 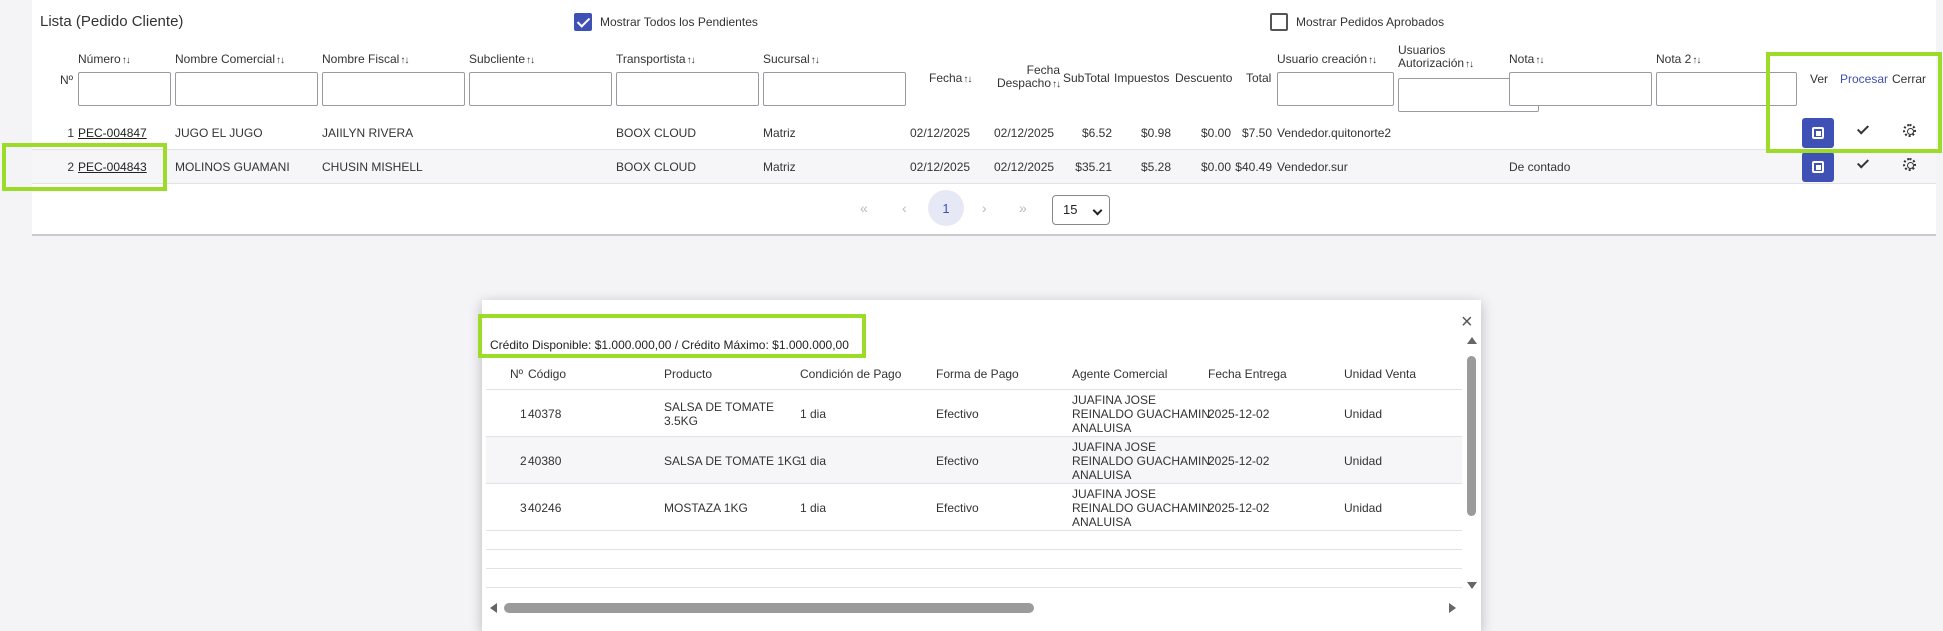 What do you see at coordinates (733, 461) in the screenshot?
I see `producto-cell-1: SALSA DE TOMATE 1KG` at bounding box center [733, 461].